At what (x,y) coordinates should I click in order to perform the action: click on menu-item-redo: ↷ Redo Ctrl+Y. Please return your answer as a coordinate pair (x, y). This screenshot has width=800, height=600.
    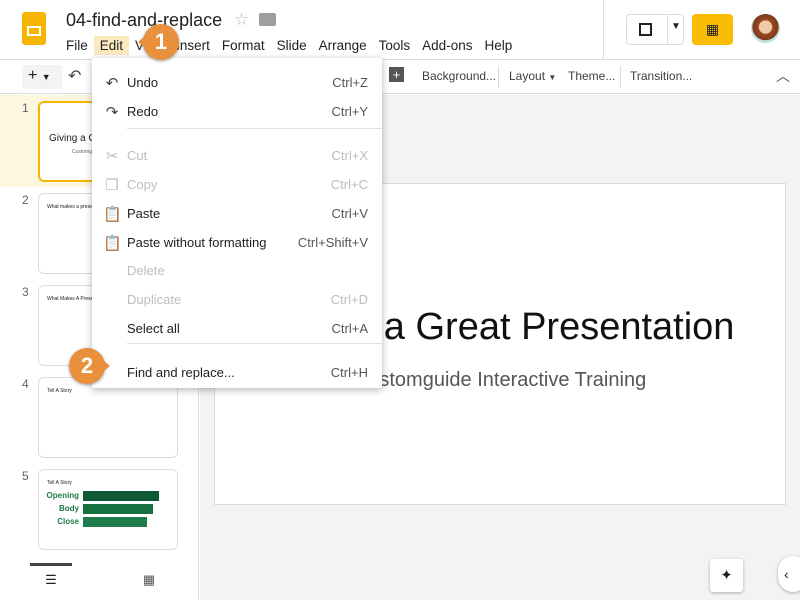
    Looking at the image, I should click on (237, 112).